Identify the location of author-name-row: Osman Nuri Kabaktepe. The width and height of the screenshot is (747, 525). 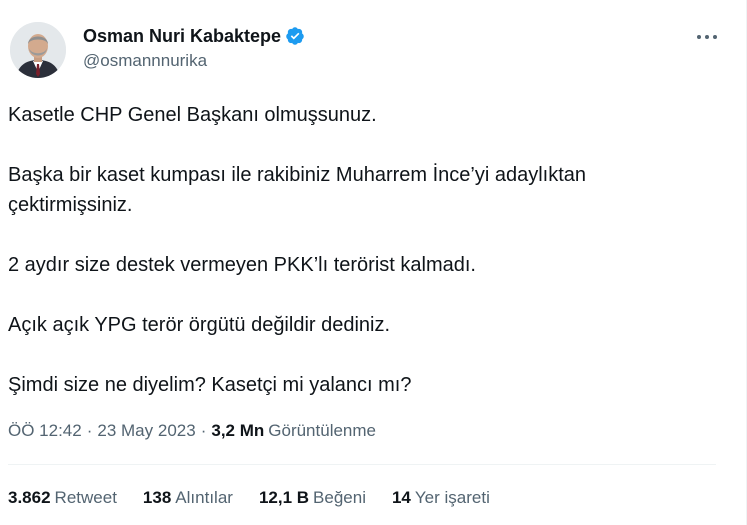
(194, 36).